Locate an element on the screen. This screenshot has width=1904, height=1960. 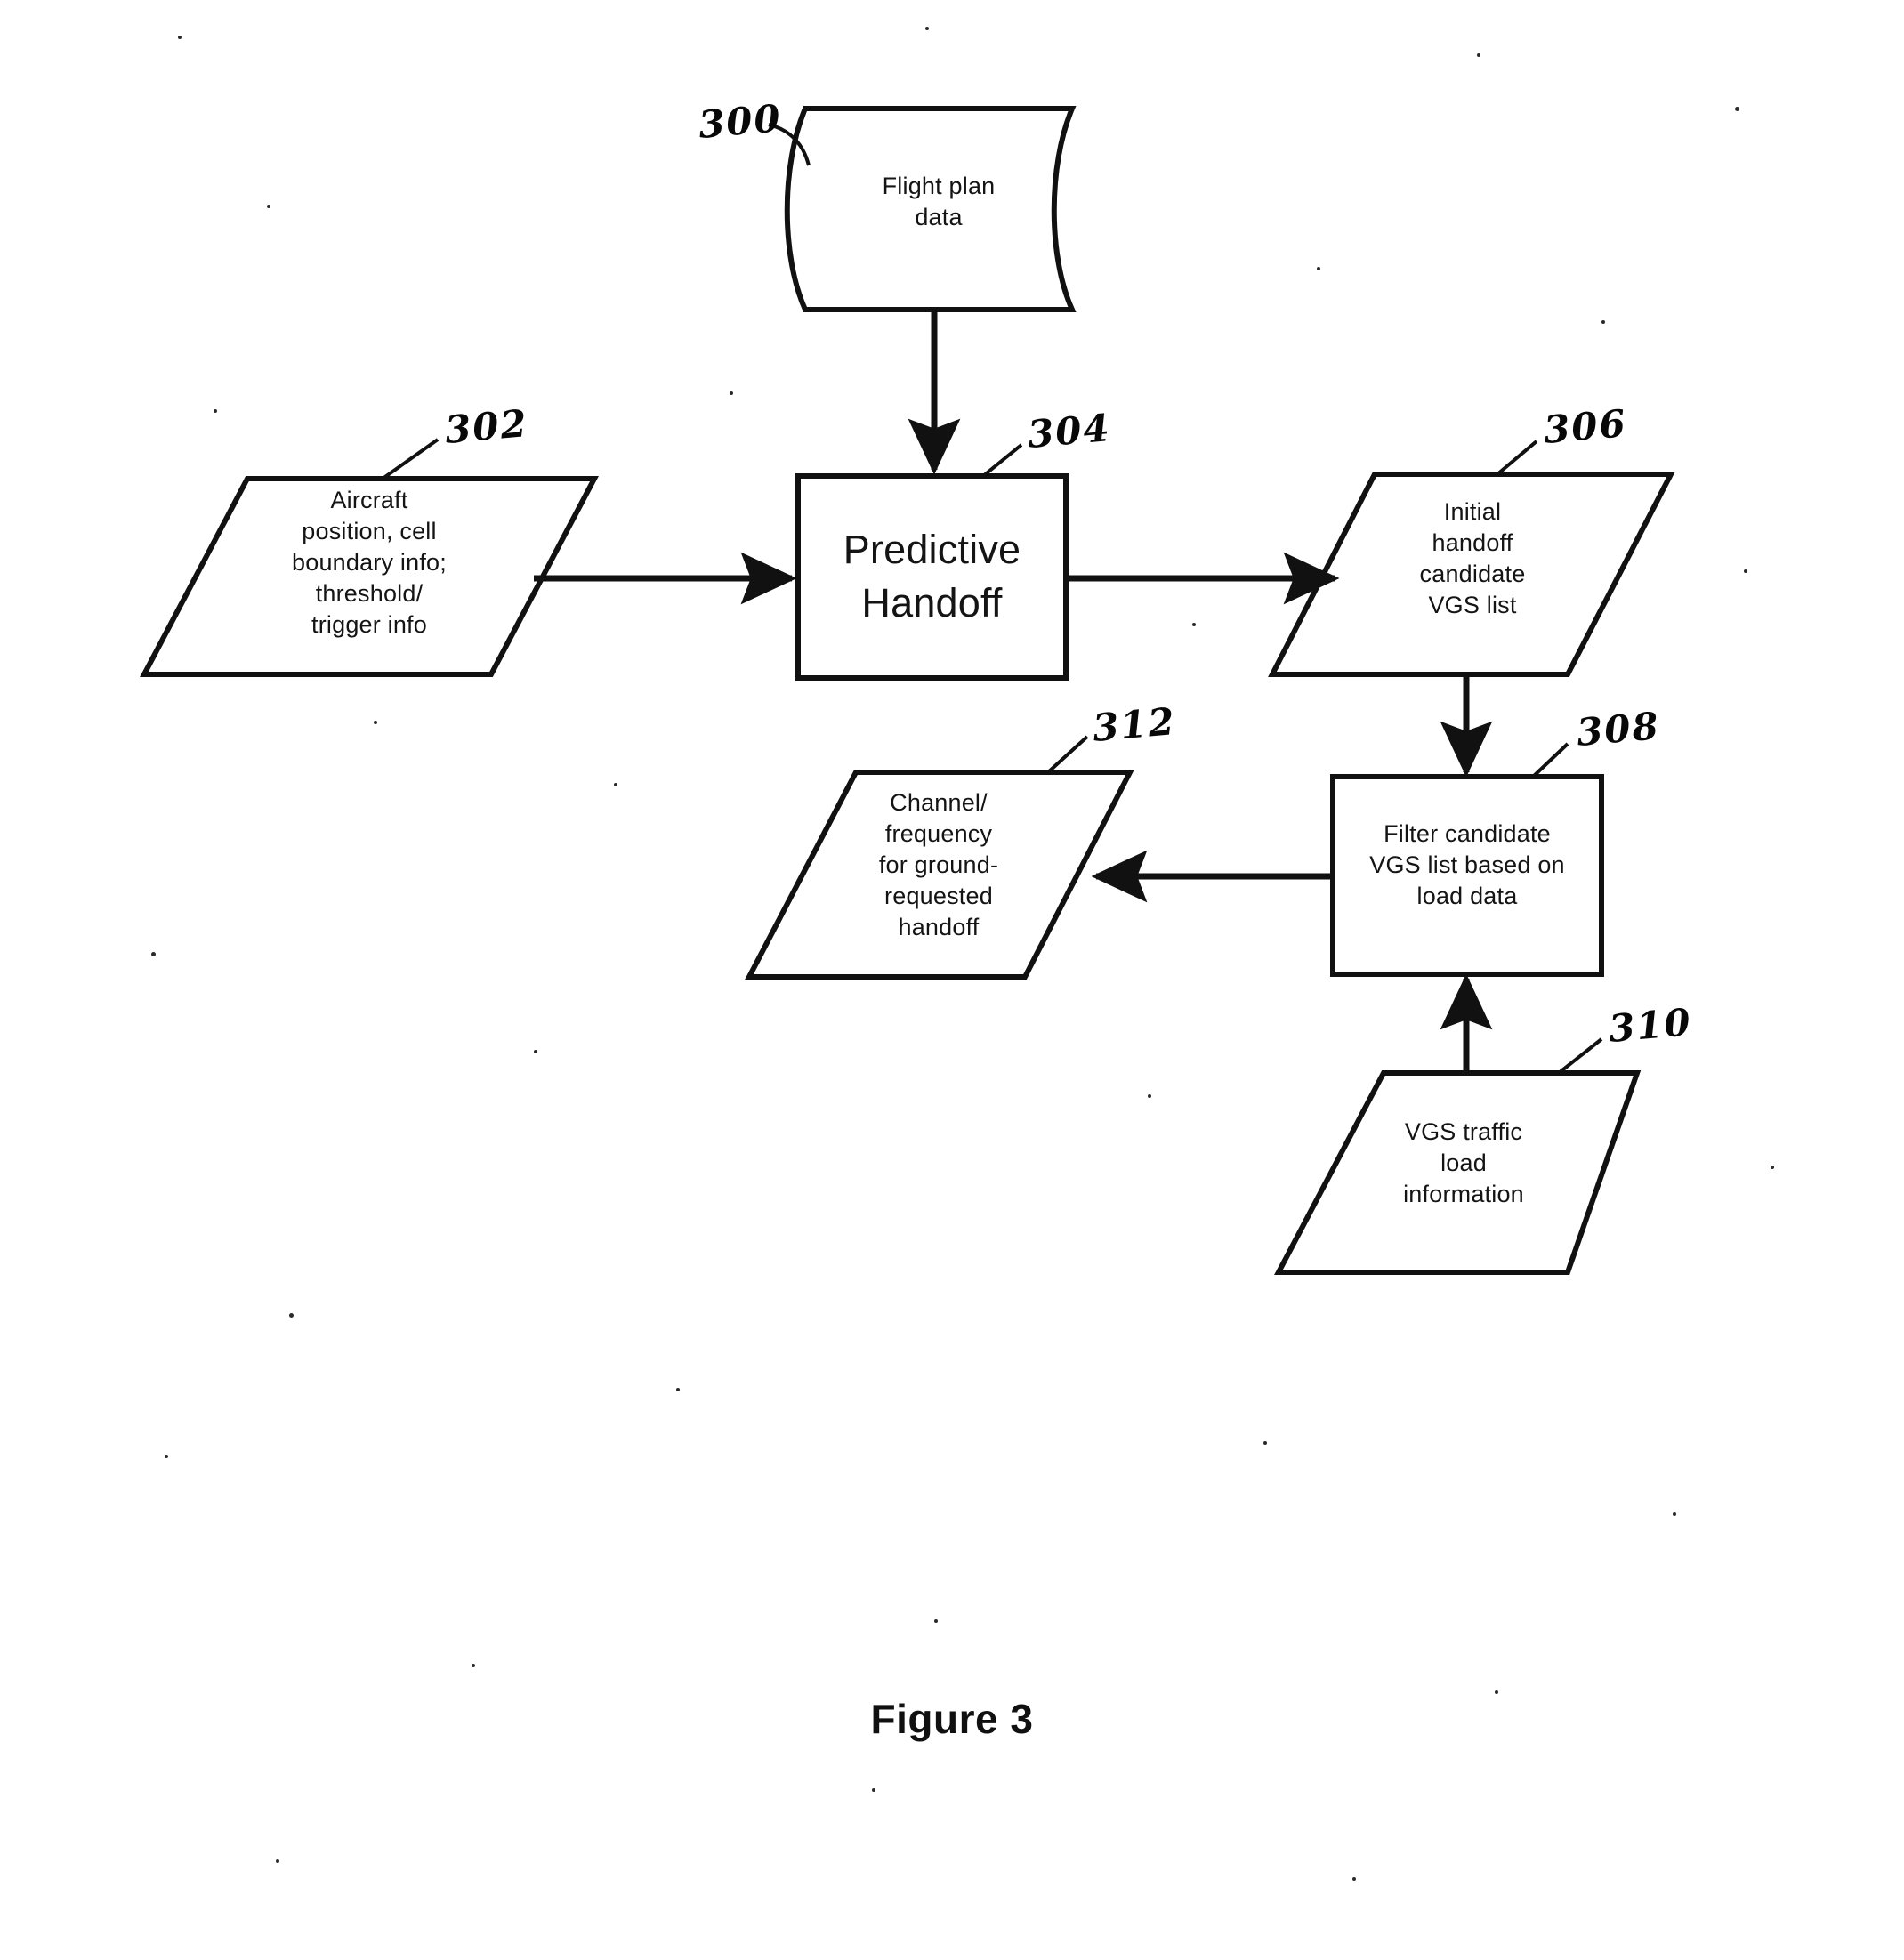
node-300-flight-plan-data is located at coordinates (930, 209).